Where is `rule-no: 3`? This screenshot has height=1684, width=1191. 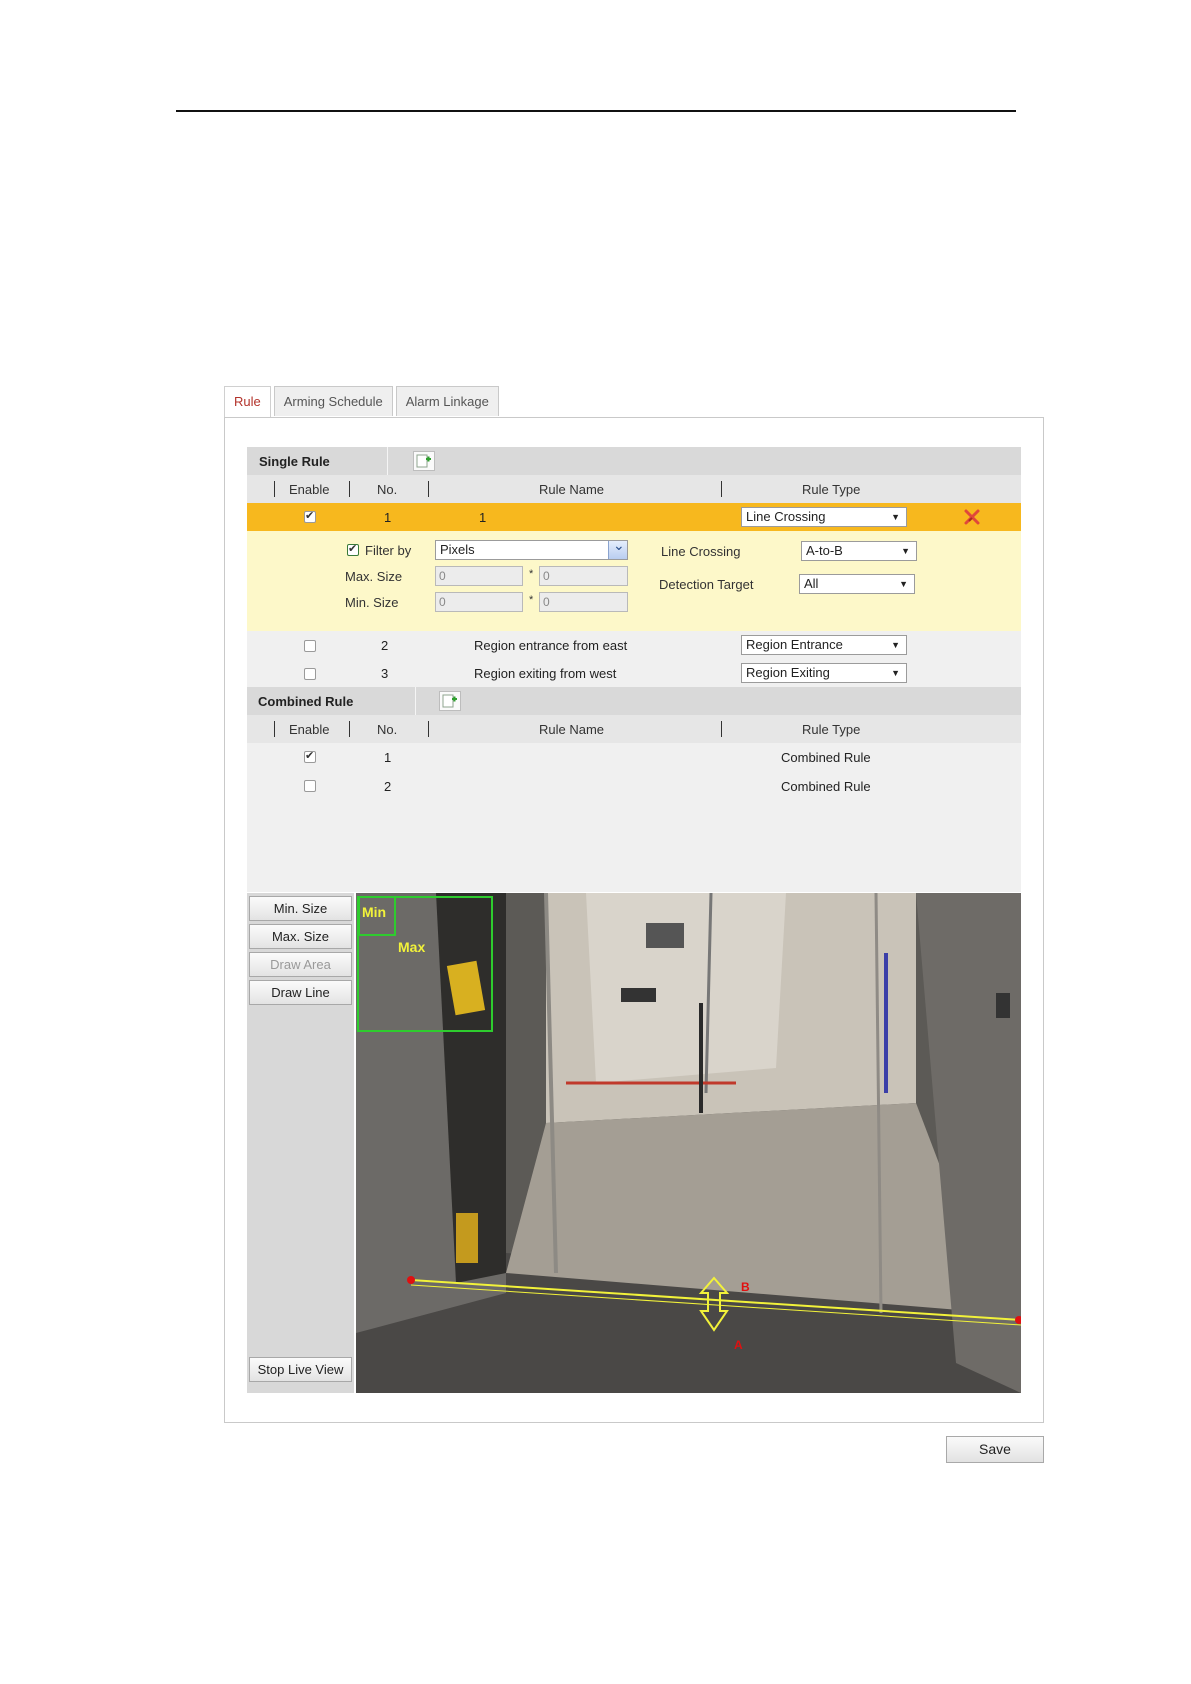
rule-no: 3 is located at coordinates (385, 673).